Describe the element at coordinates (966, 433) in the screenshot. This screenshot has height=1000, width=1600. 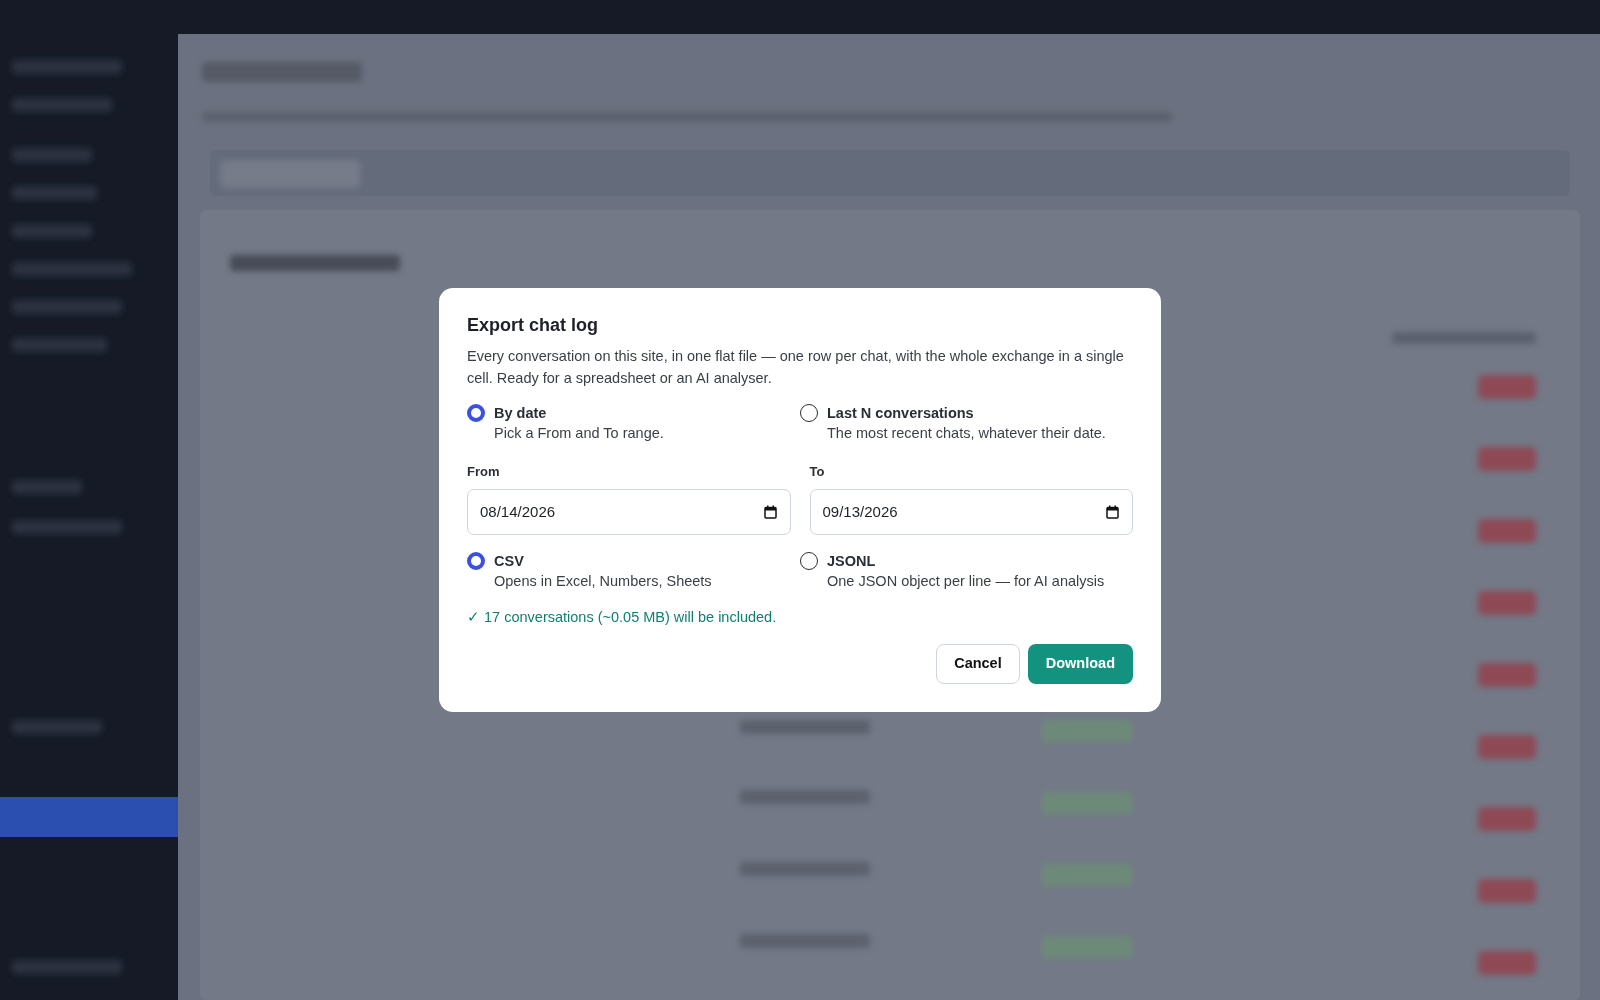
I see `option-hint: The most recent chats, whatever their date.` at that location.